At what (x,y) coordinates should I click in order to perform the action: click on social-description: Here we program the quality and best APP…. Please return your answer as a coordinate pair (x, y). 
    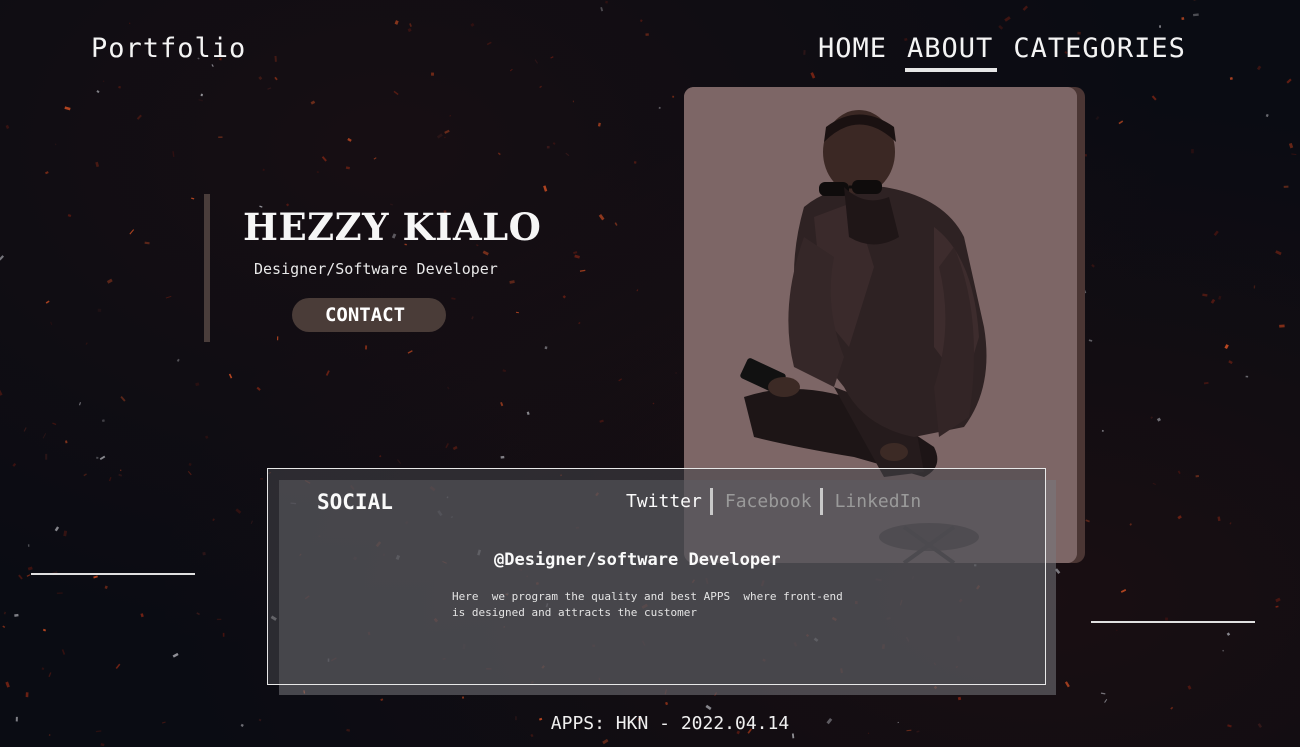
    Looking at the image, I should click on (647, 604).